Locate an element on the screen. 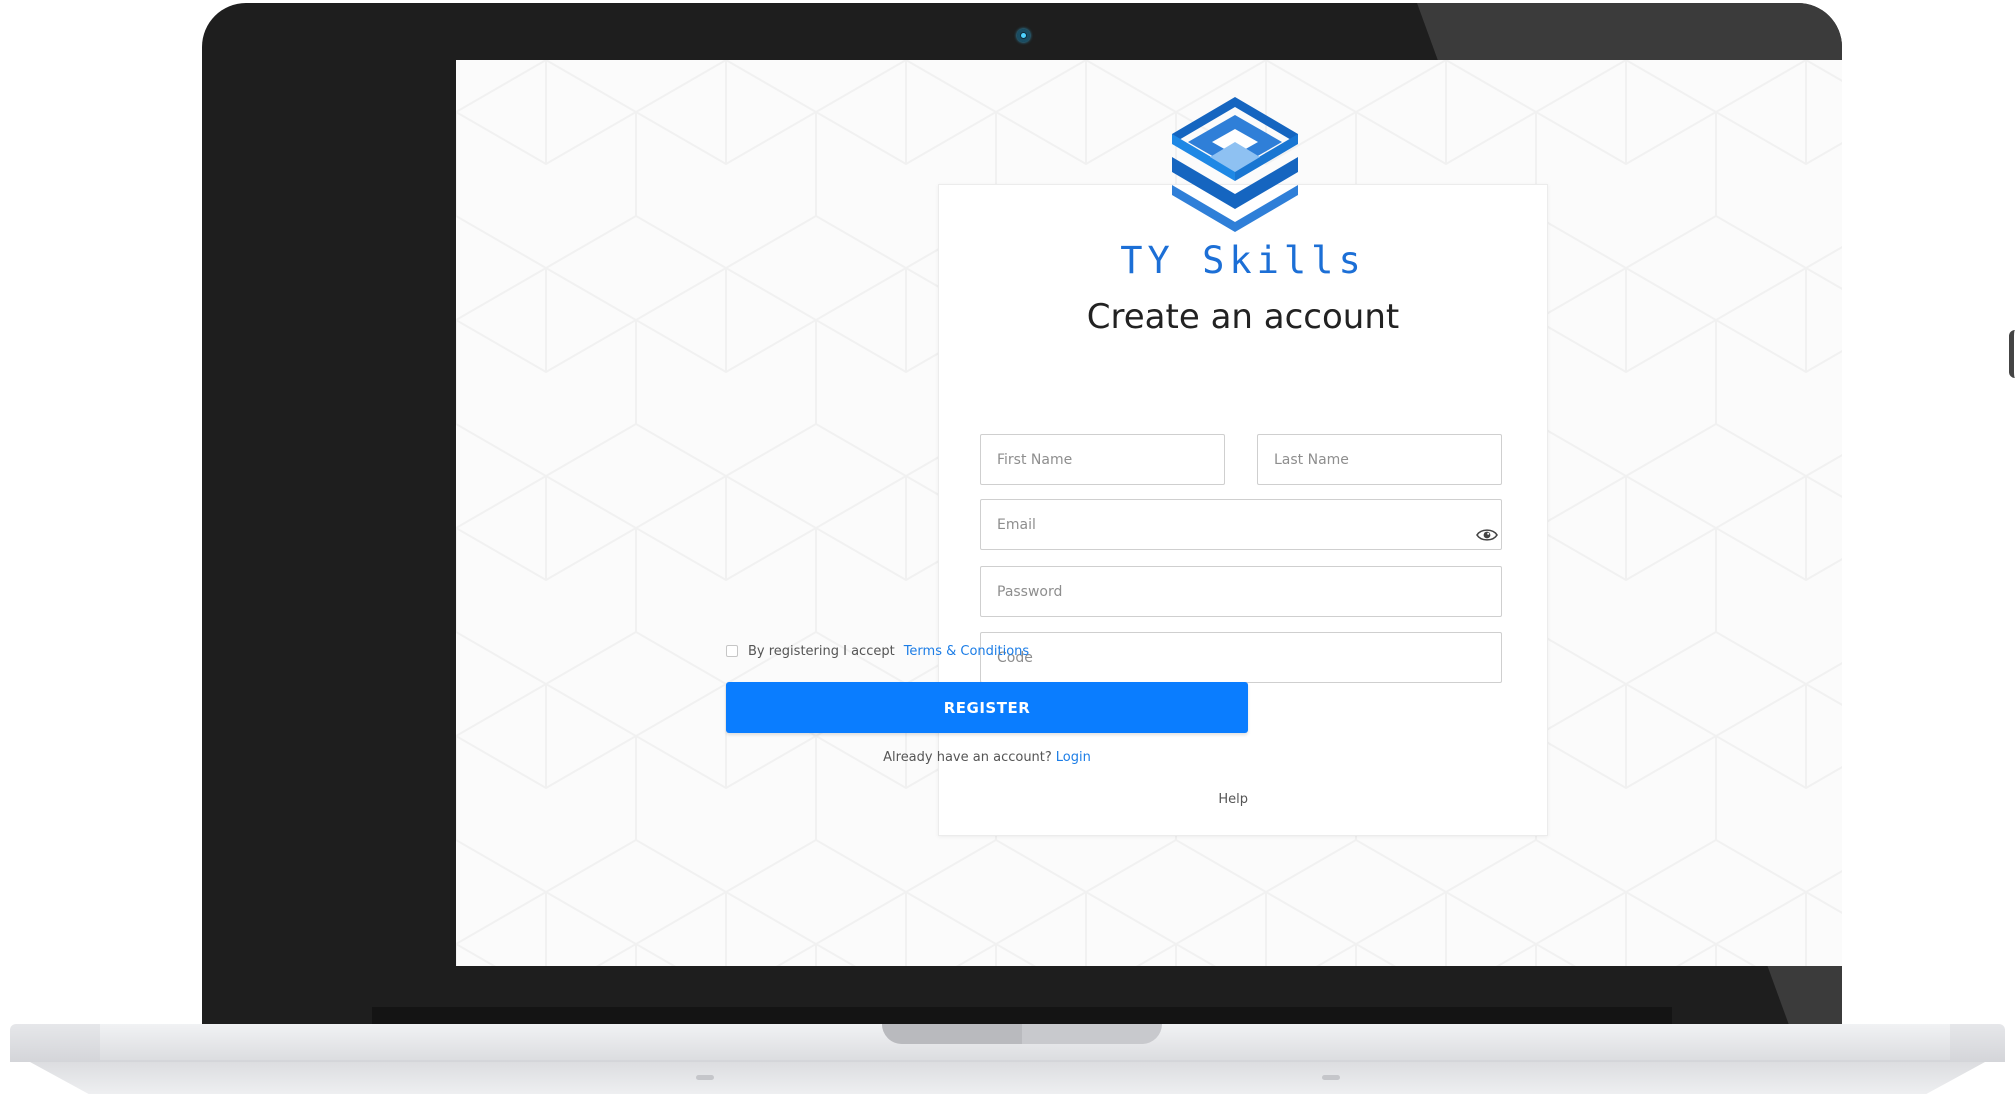 Image resolution: width=2015 pixels, height=1097 pixels. laptop-foot-right is located at coordinates (1331, 1077).